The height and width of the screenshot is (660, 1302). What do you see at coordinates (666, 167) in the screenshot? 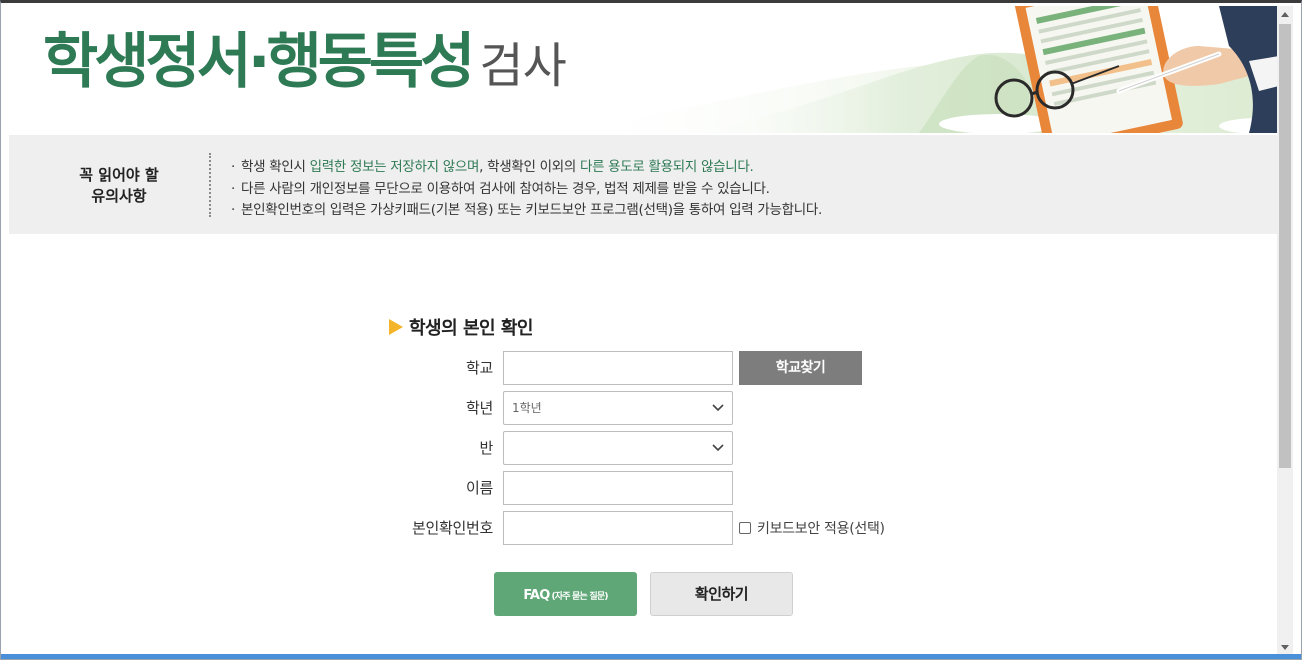
I see `notice-highlight: 다른 용도로 활용되지 않습니다.` at bounding box center [666, 167].